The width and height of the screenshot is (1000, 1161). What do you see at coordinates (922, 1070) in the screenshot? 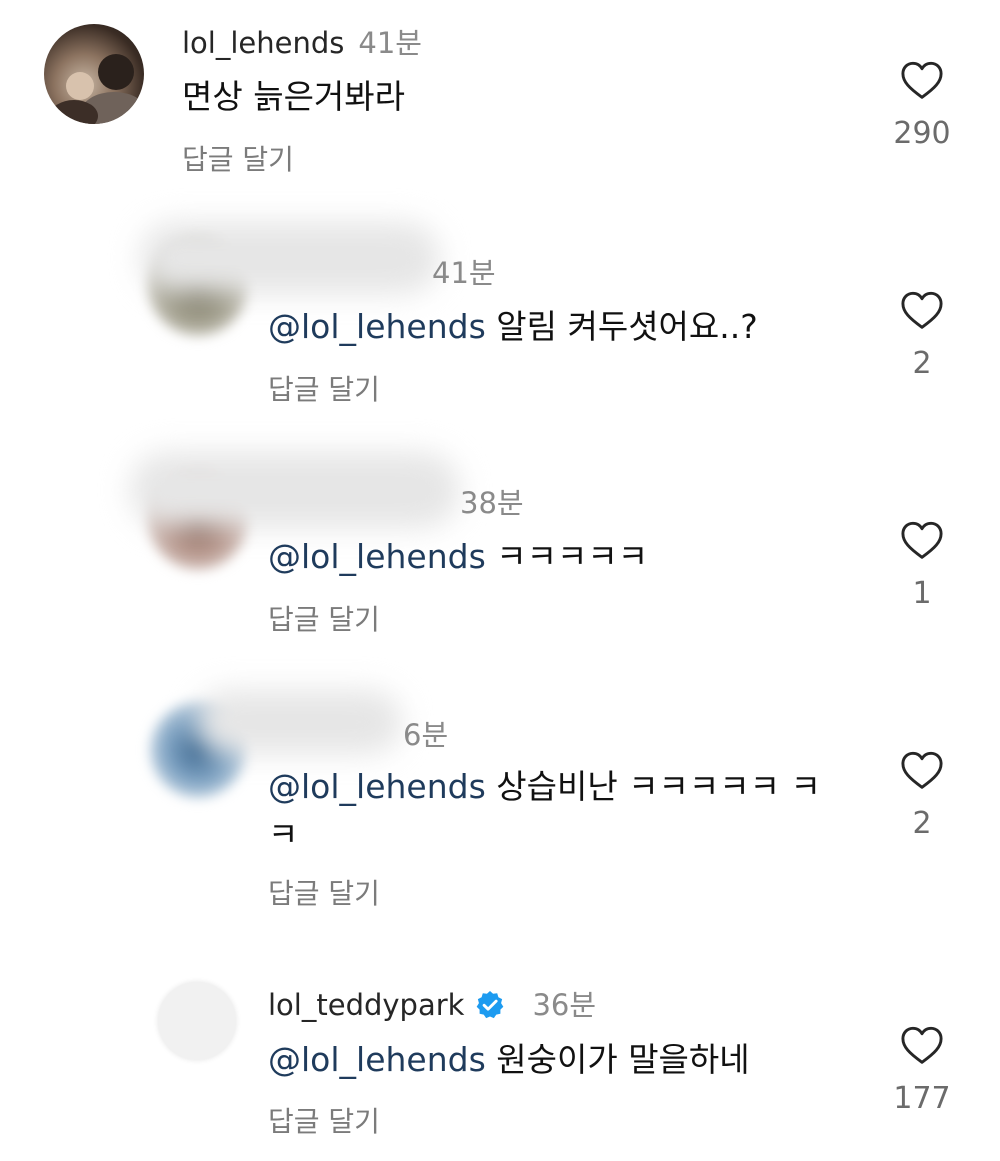
I see `like-button: 177` at bounding box center [922, 1070].